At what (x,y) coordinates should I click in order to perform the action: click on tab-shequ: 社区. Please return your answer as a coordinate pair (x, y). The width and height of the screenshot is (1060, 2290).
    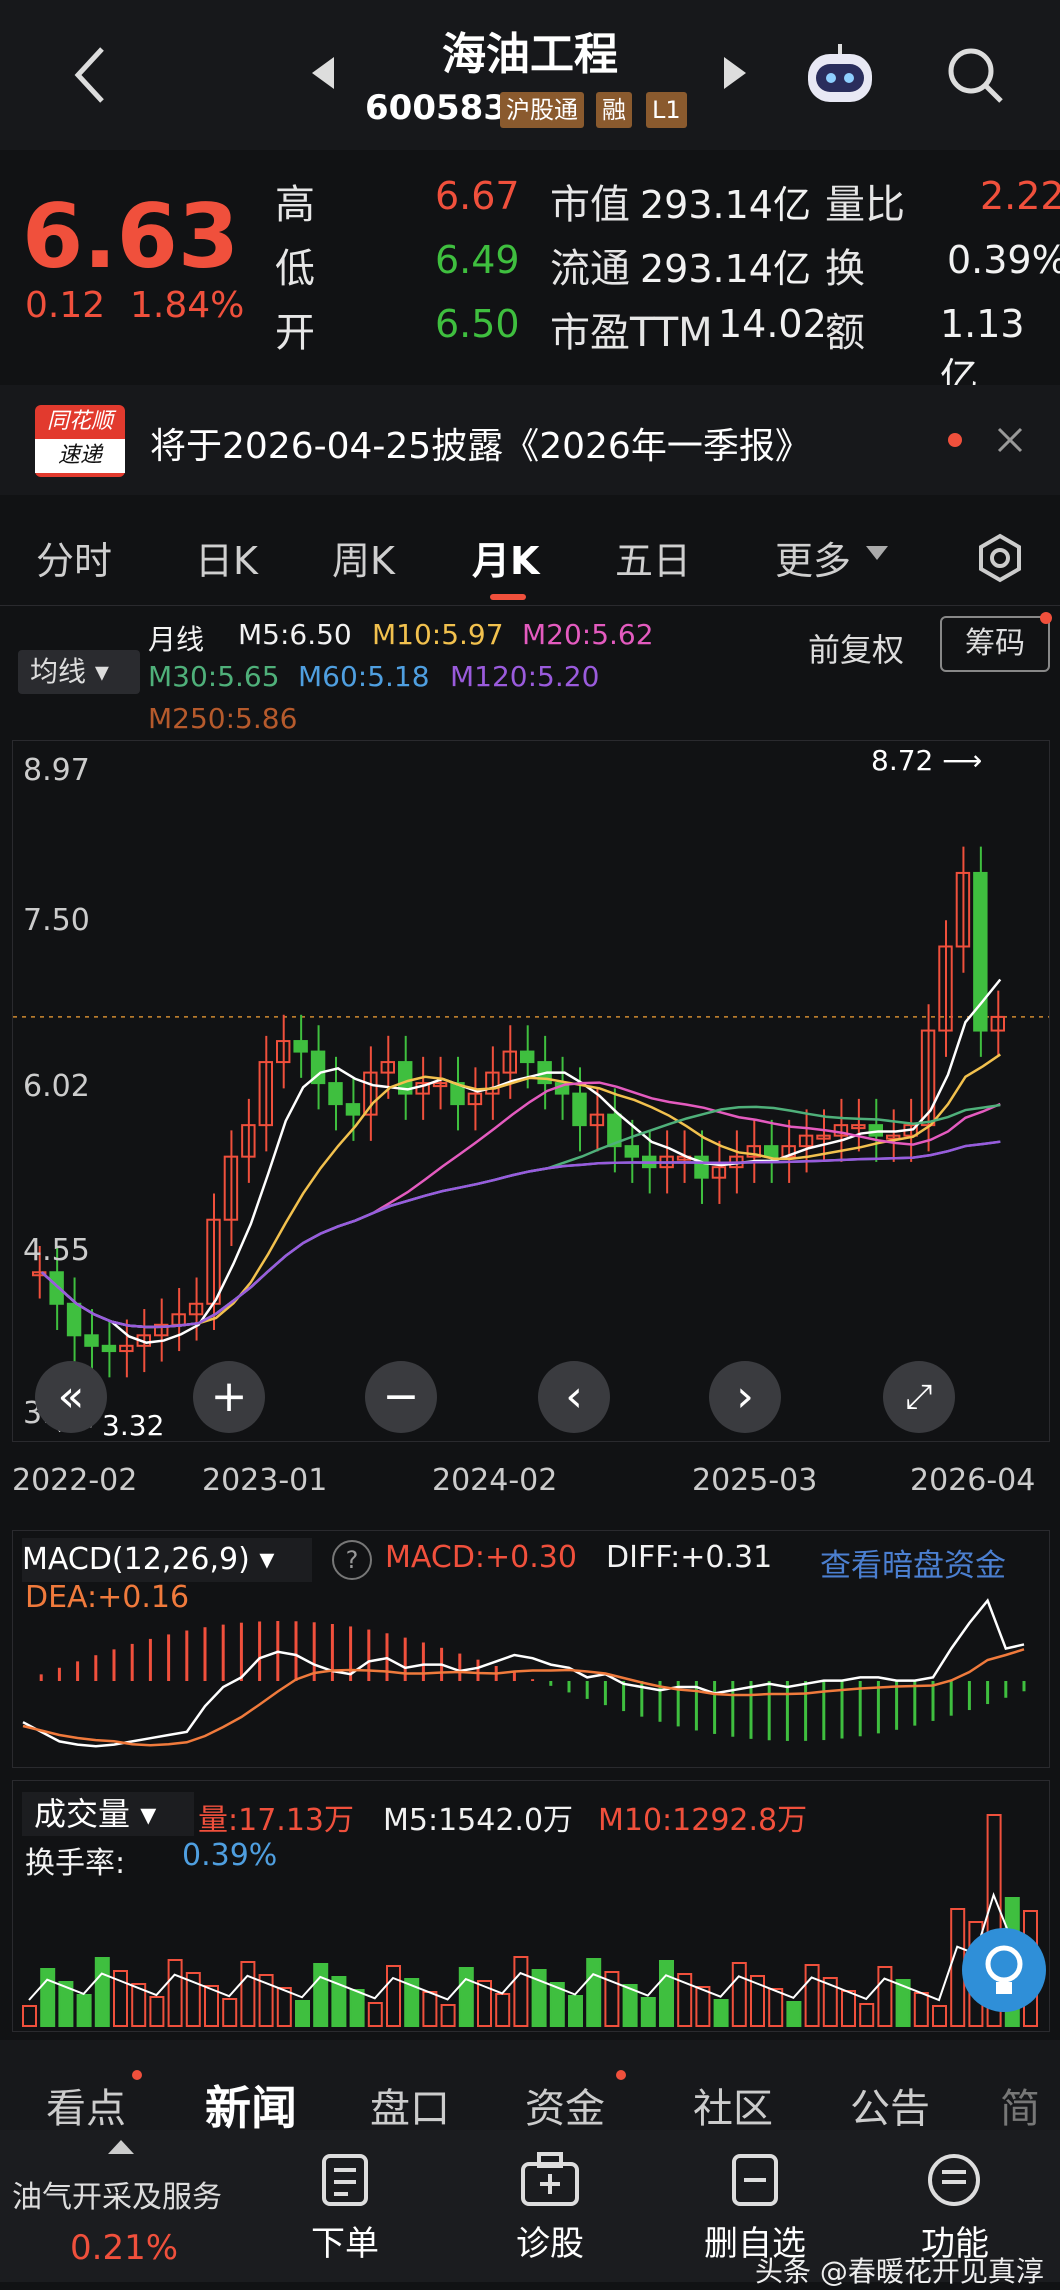
    Looking at the image, I should click on (733, 2105).